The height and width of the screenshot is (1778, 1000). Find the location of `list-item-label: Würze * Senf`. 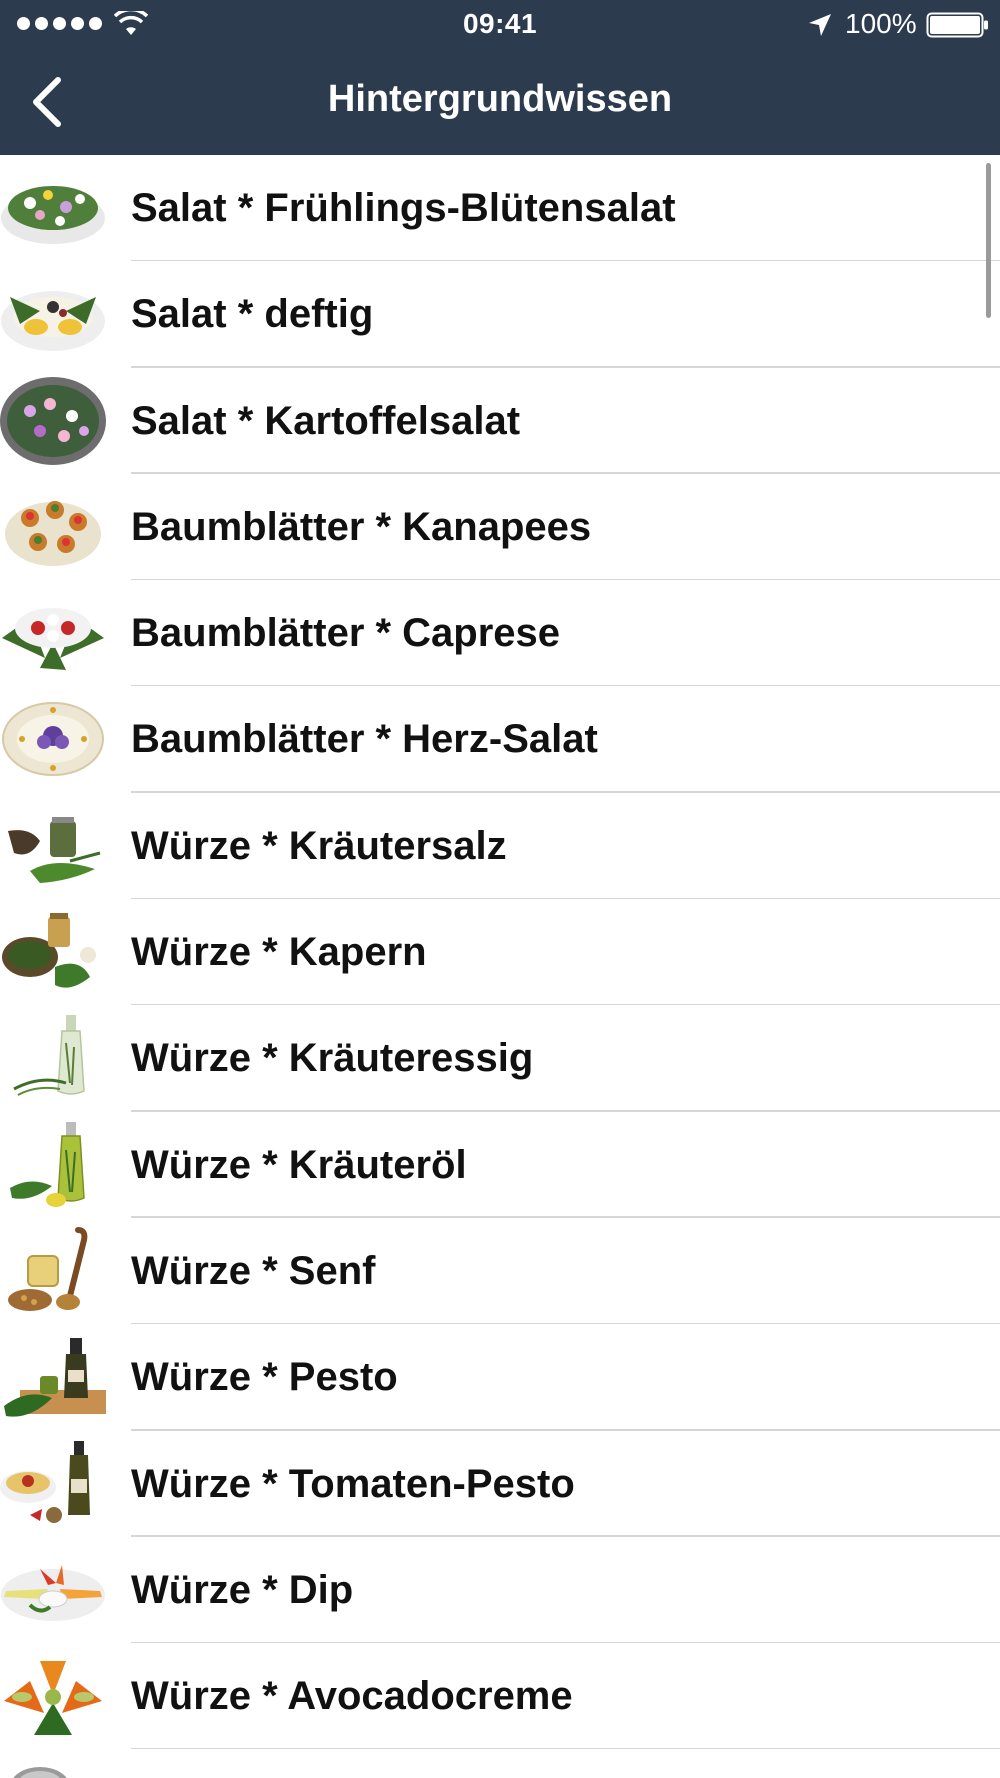

list-item-label: Würze * Senf is located at coordinates (253, 1270).